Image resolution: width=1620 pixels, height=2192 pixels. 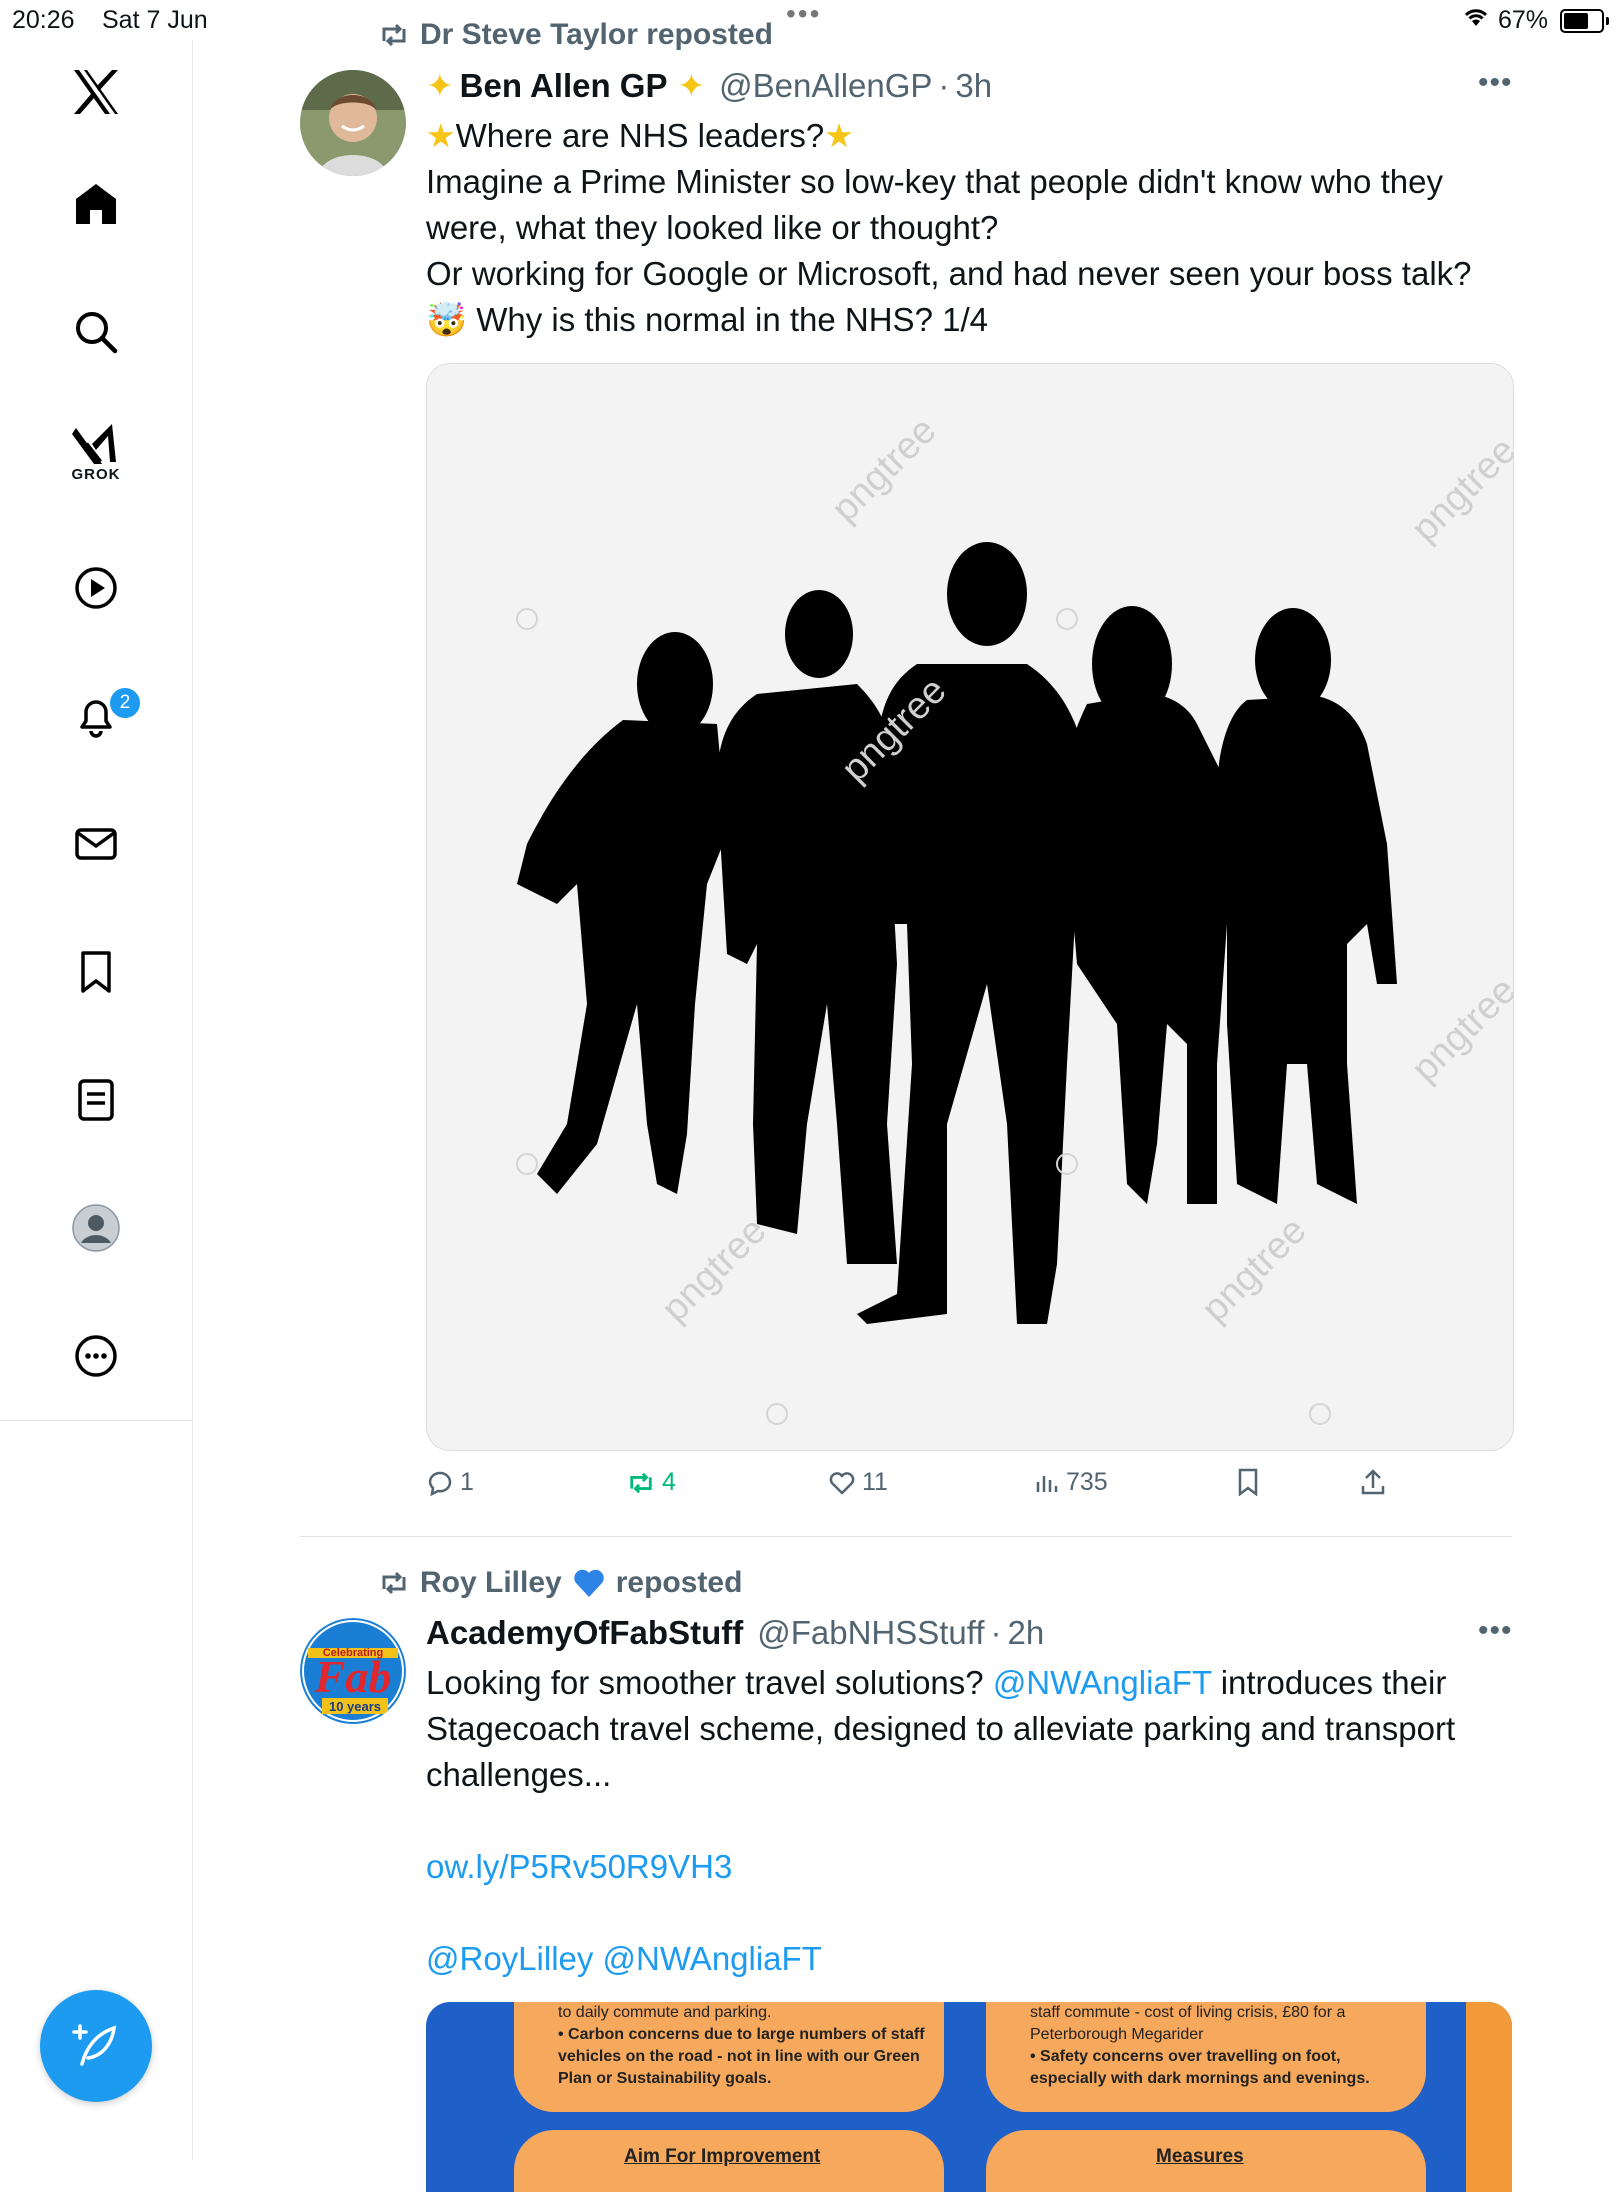 I want to click on battery-percent: 67%, so click(x=1523, y=20).